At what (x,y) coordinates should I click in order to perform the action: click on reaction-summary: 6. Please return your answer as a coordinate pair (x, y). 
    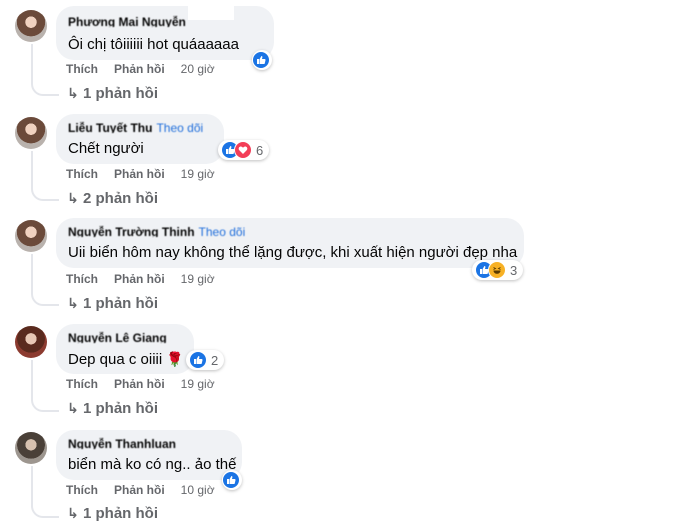
    Looking at the image, I should click on (244, 150).